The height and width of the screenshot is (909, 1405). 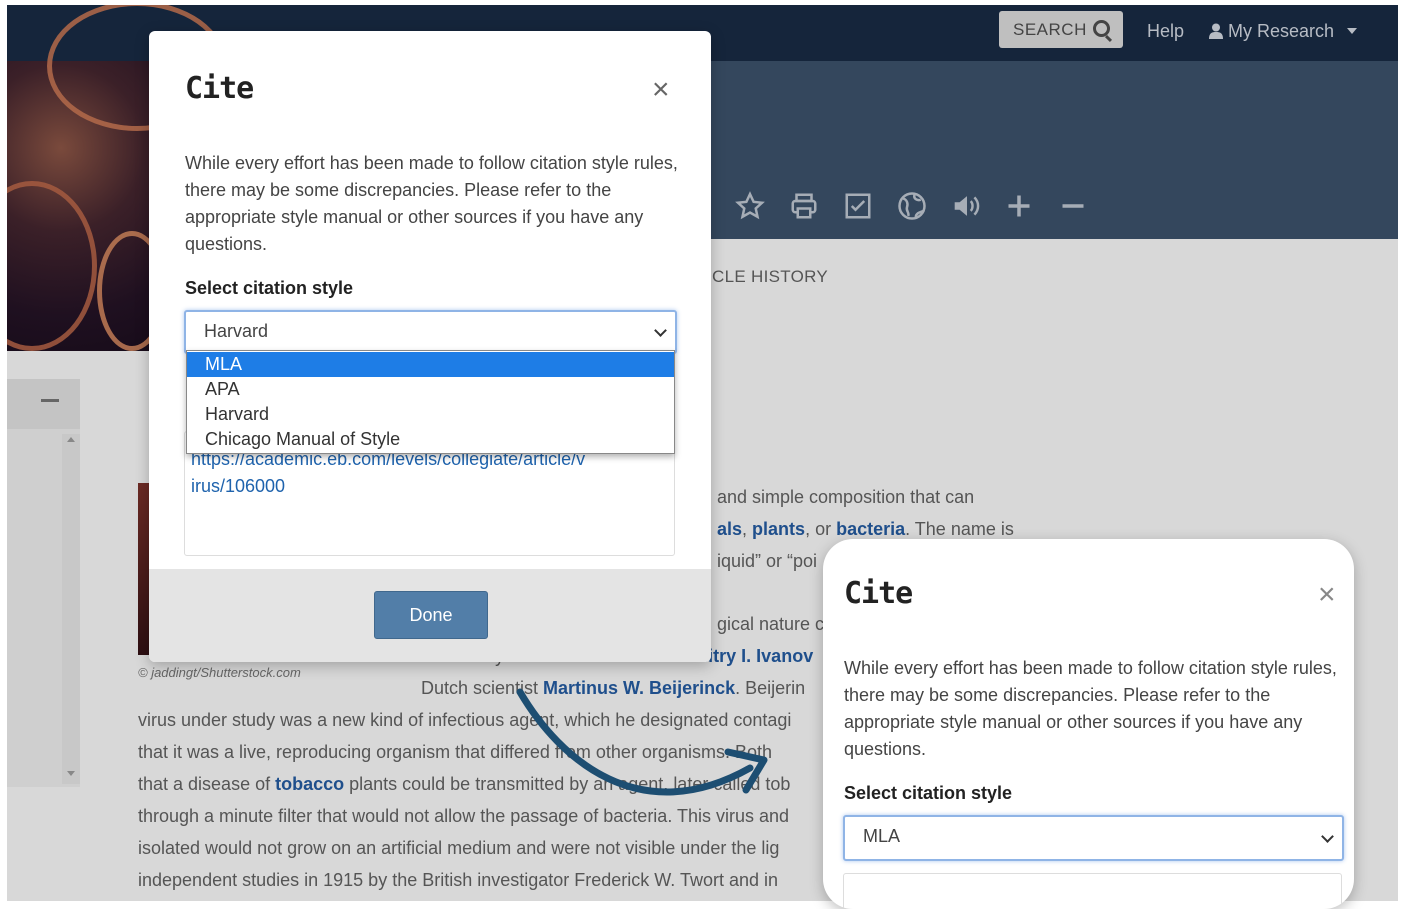 What do you see at coordinates (878, 593) in the screenshot?
I see `modal-title: Cite` at bounding box center [878, 593].